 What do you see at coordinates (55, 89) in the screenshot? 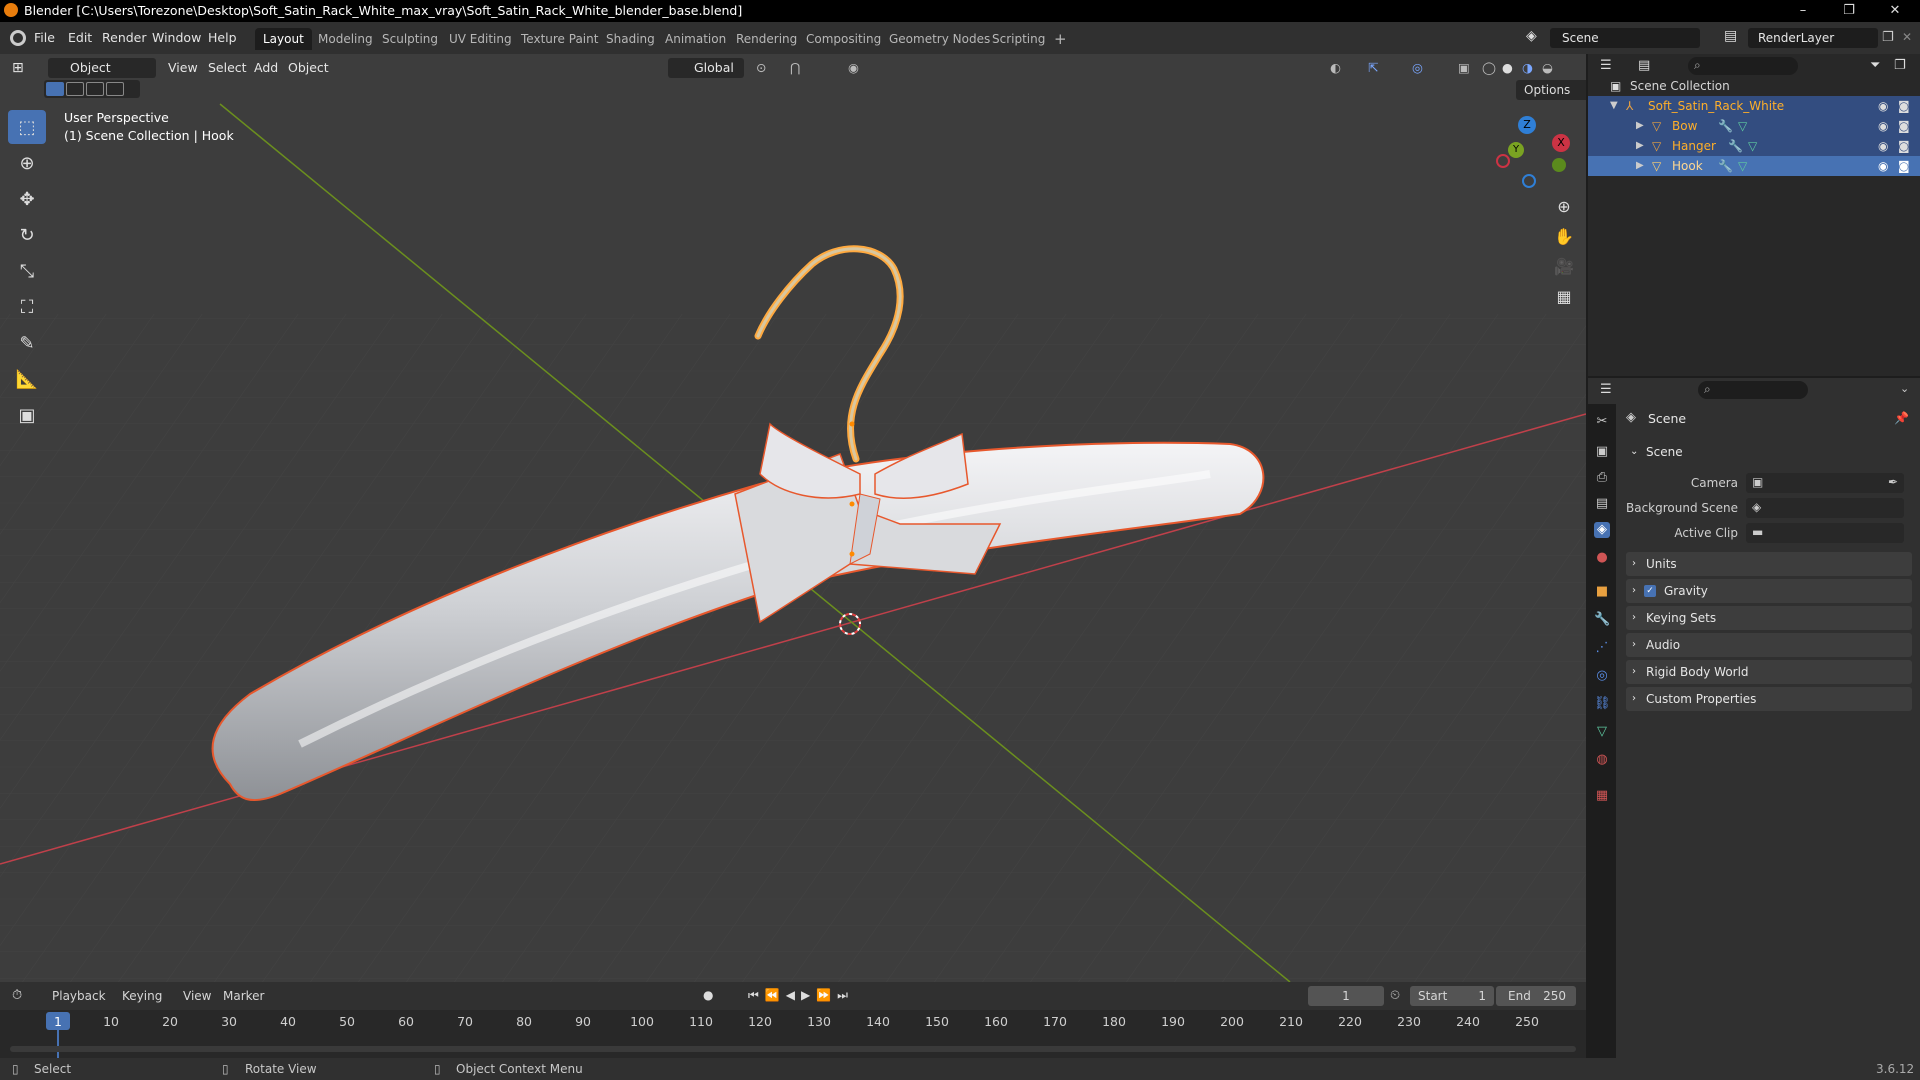
I see `select-new-icon` at bounding box center [55, 89].